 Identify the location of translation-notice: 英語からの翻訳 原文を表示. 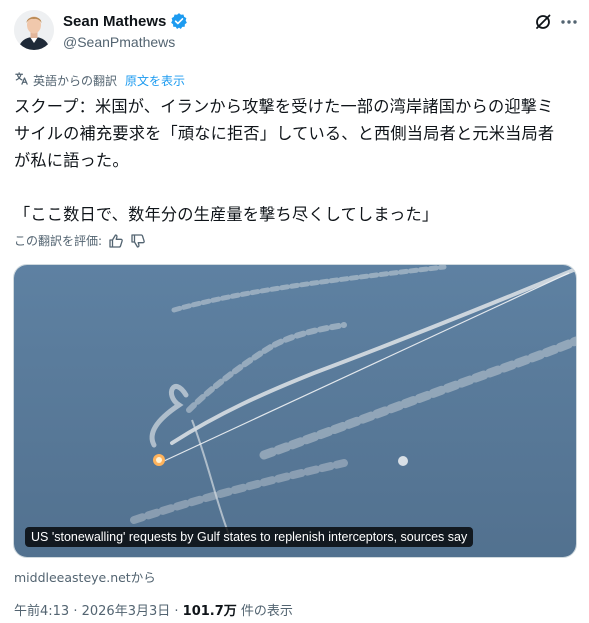
(99, 80).